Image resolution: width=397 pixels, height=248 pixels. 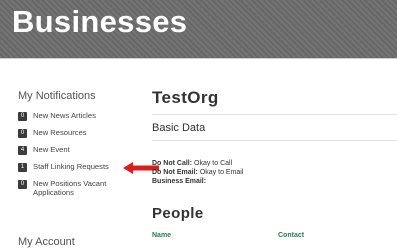 What do you see at coordinates (274, 163) in the screenshot?
I see `do-not-call-field: Do Not Call: Okay to Call` at bounding box center [274, 163].